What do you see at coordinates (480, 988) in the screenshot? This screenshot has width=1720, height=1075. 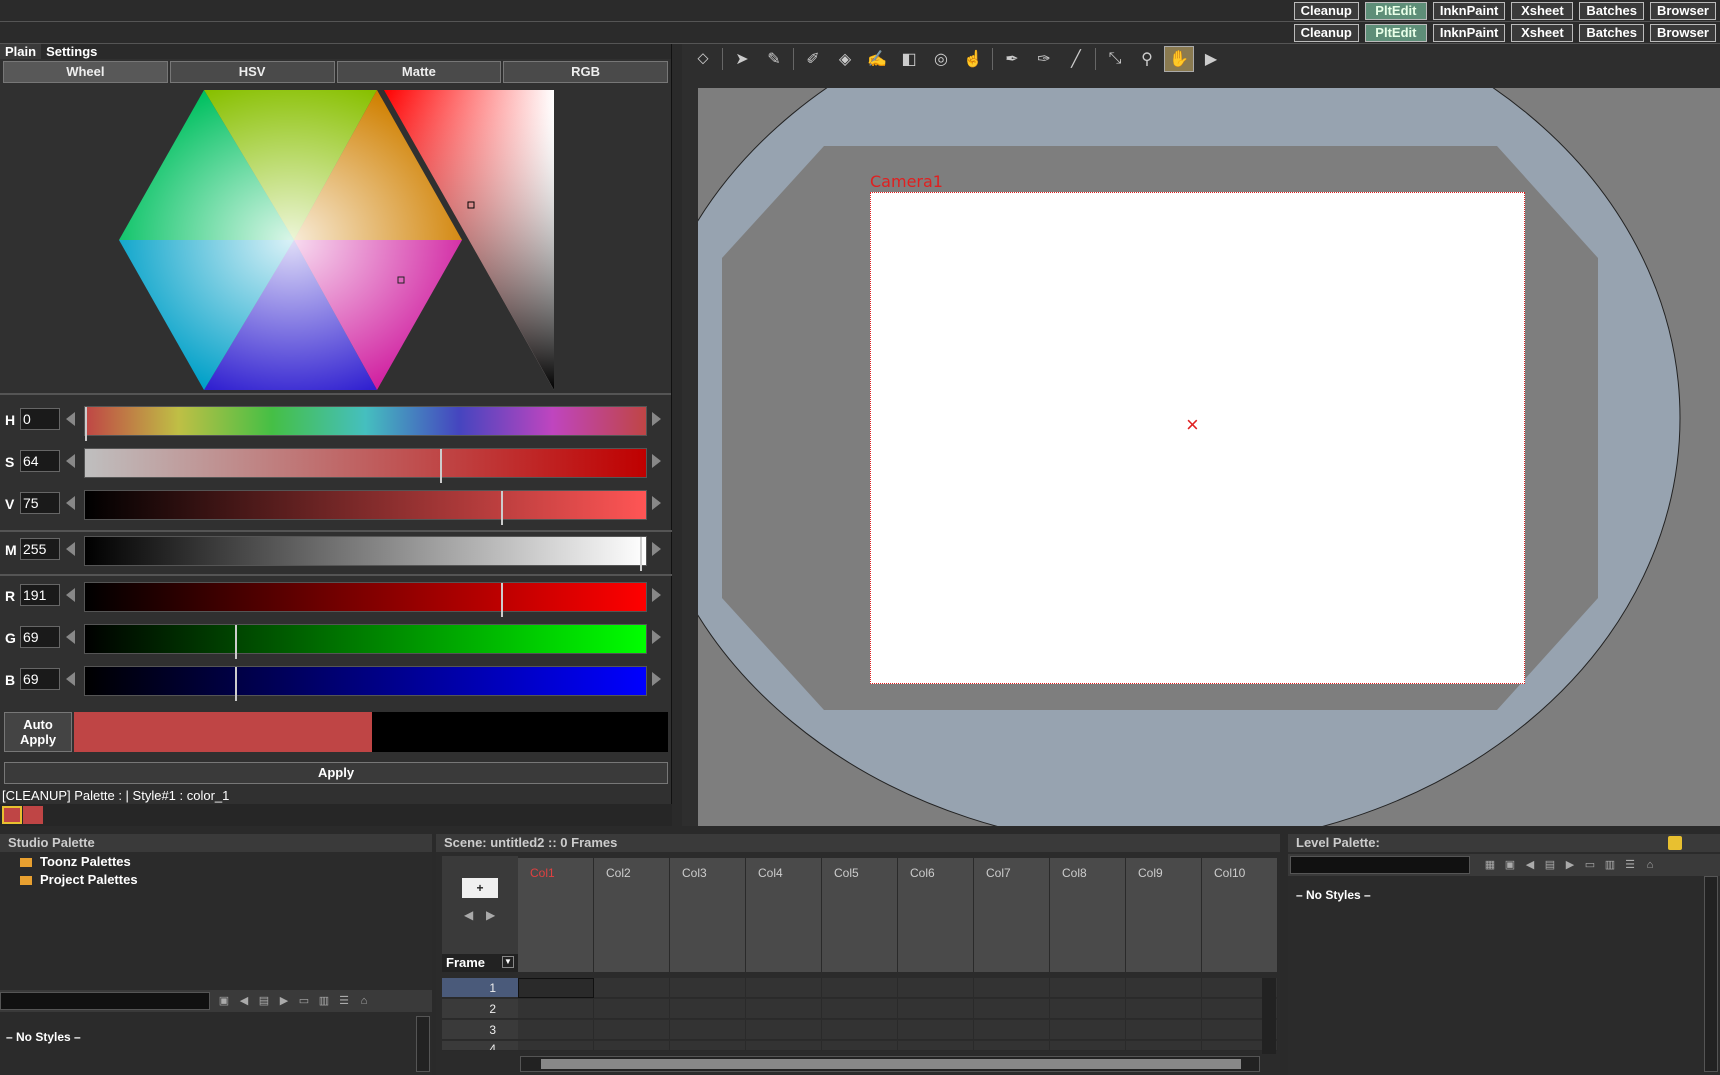 I see `frame-number: 1` at bounding box center [480, 988].